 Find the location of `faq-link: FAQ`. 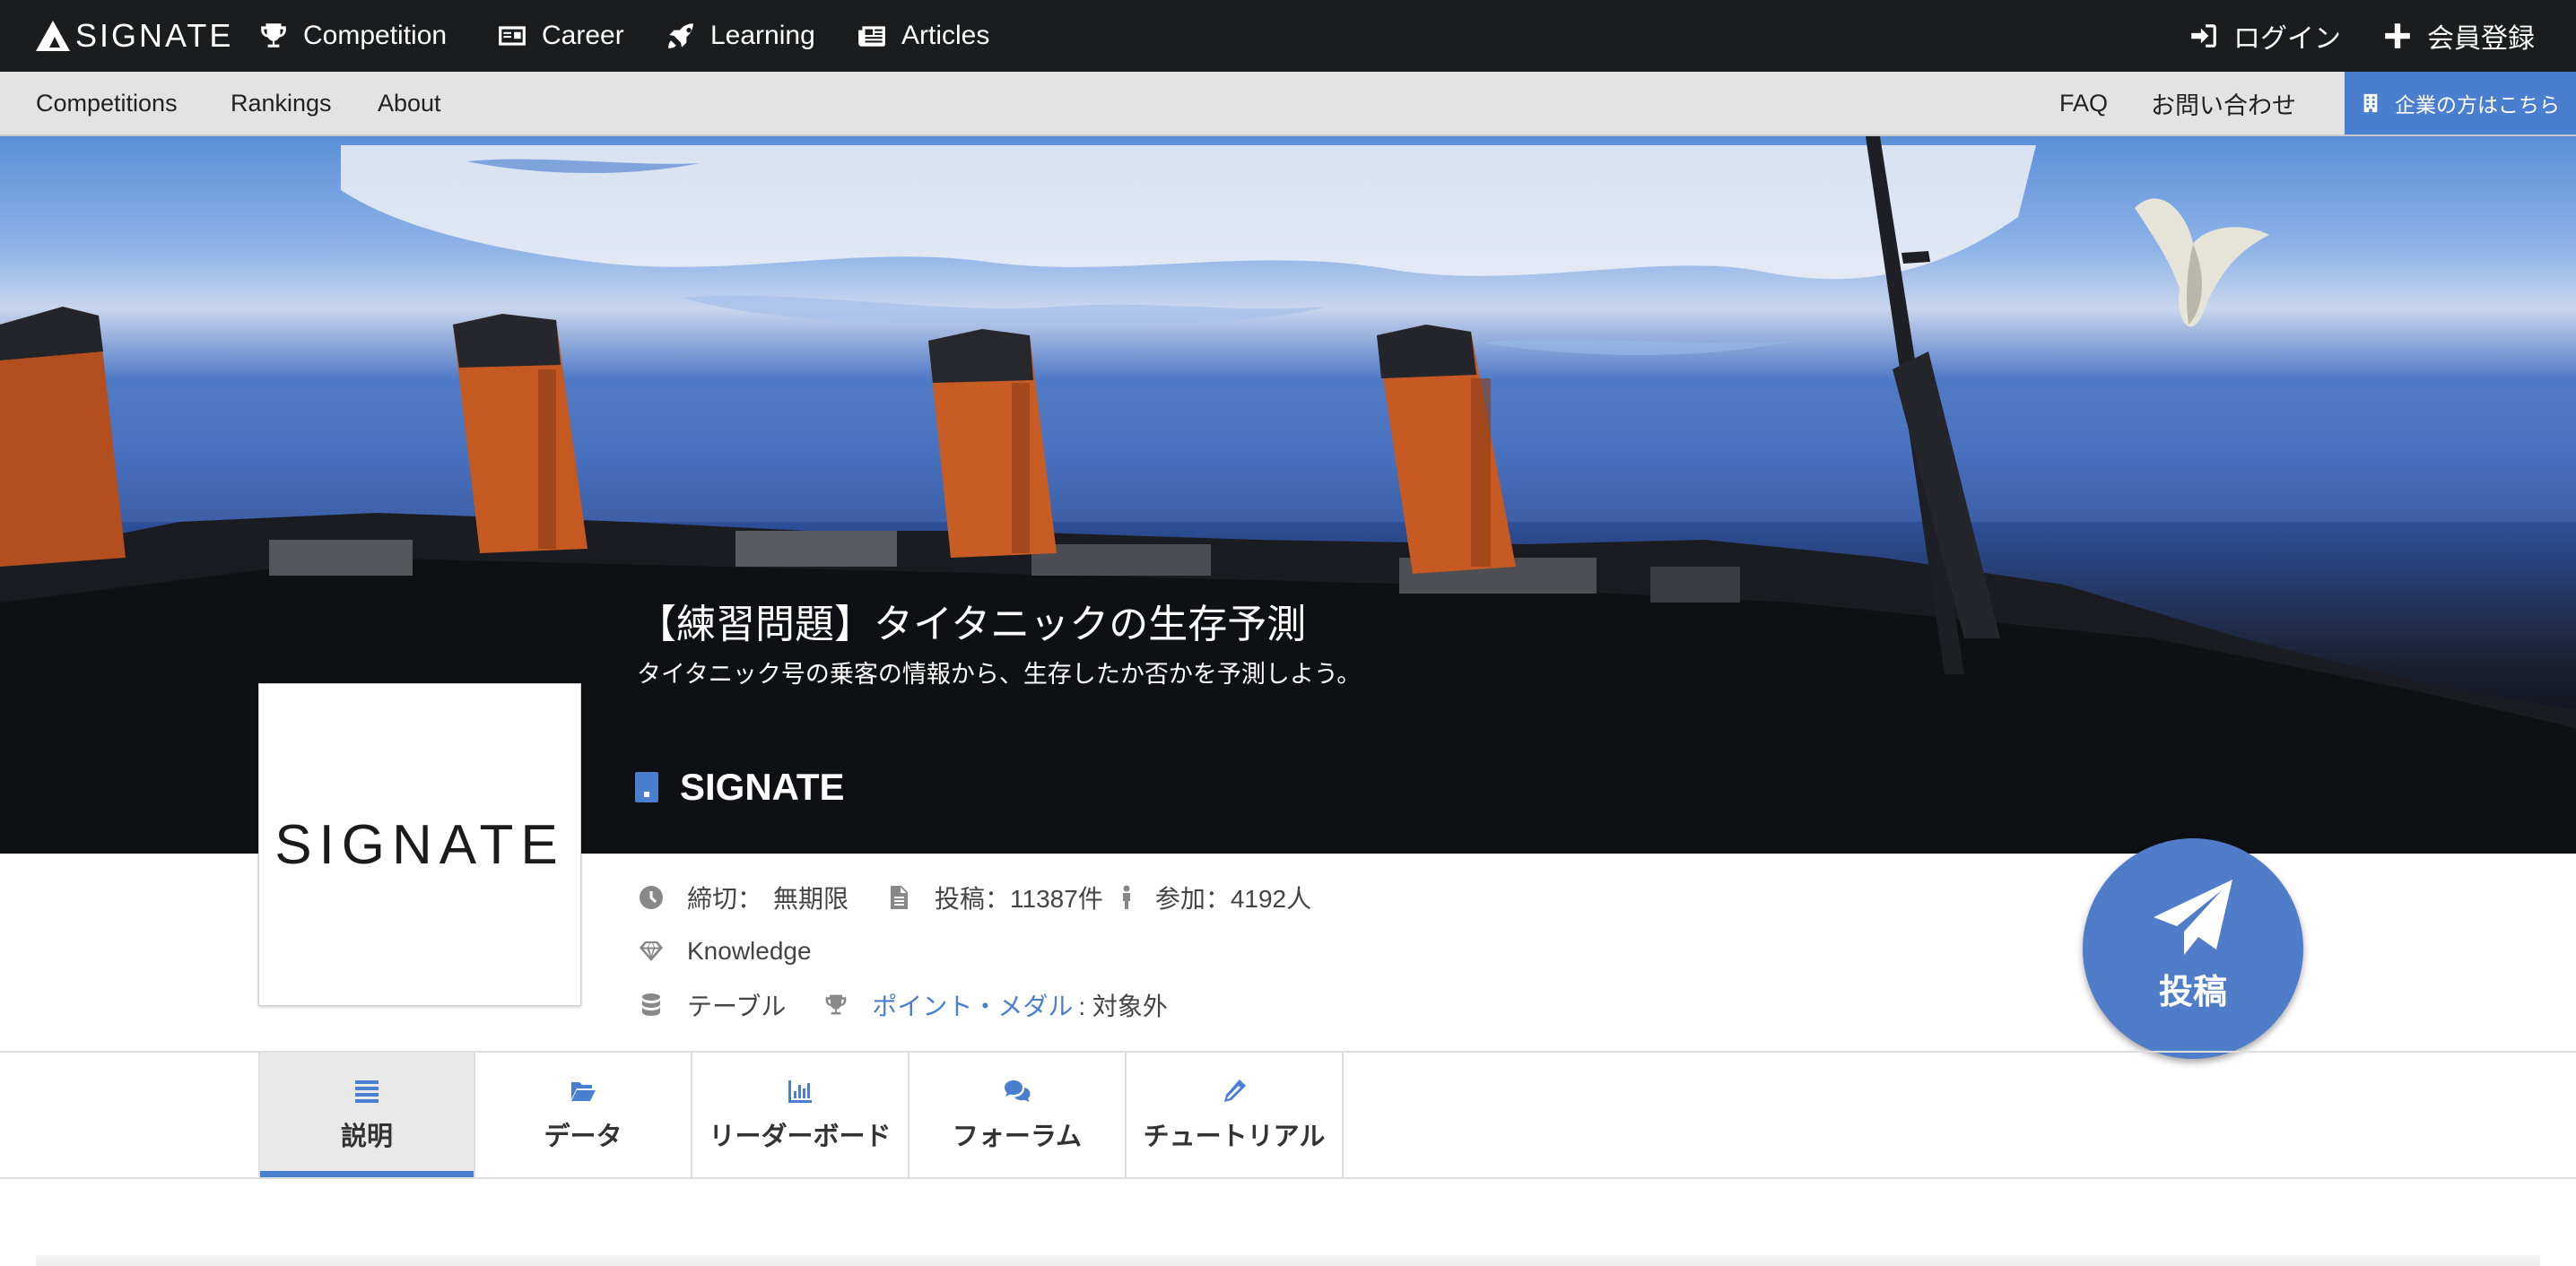

faq-link: FAQ is located at coordinates (2083, 103).